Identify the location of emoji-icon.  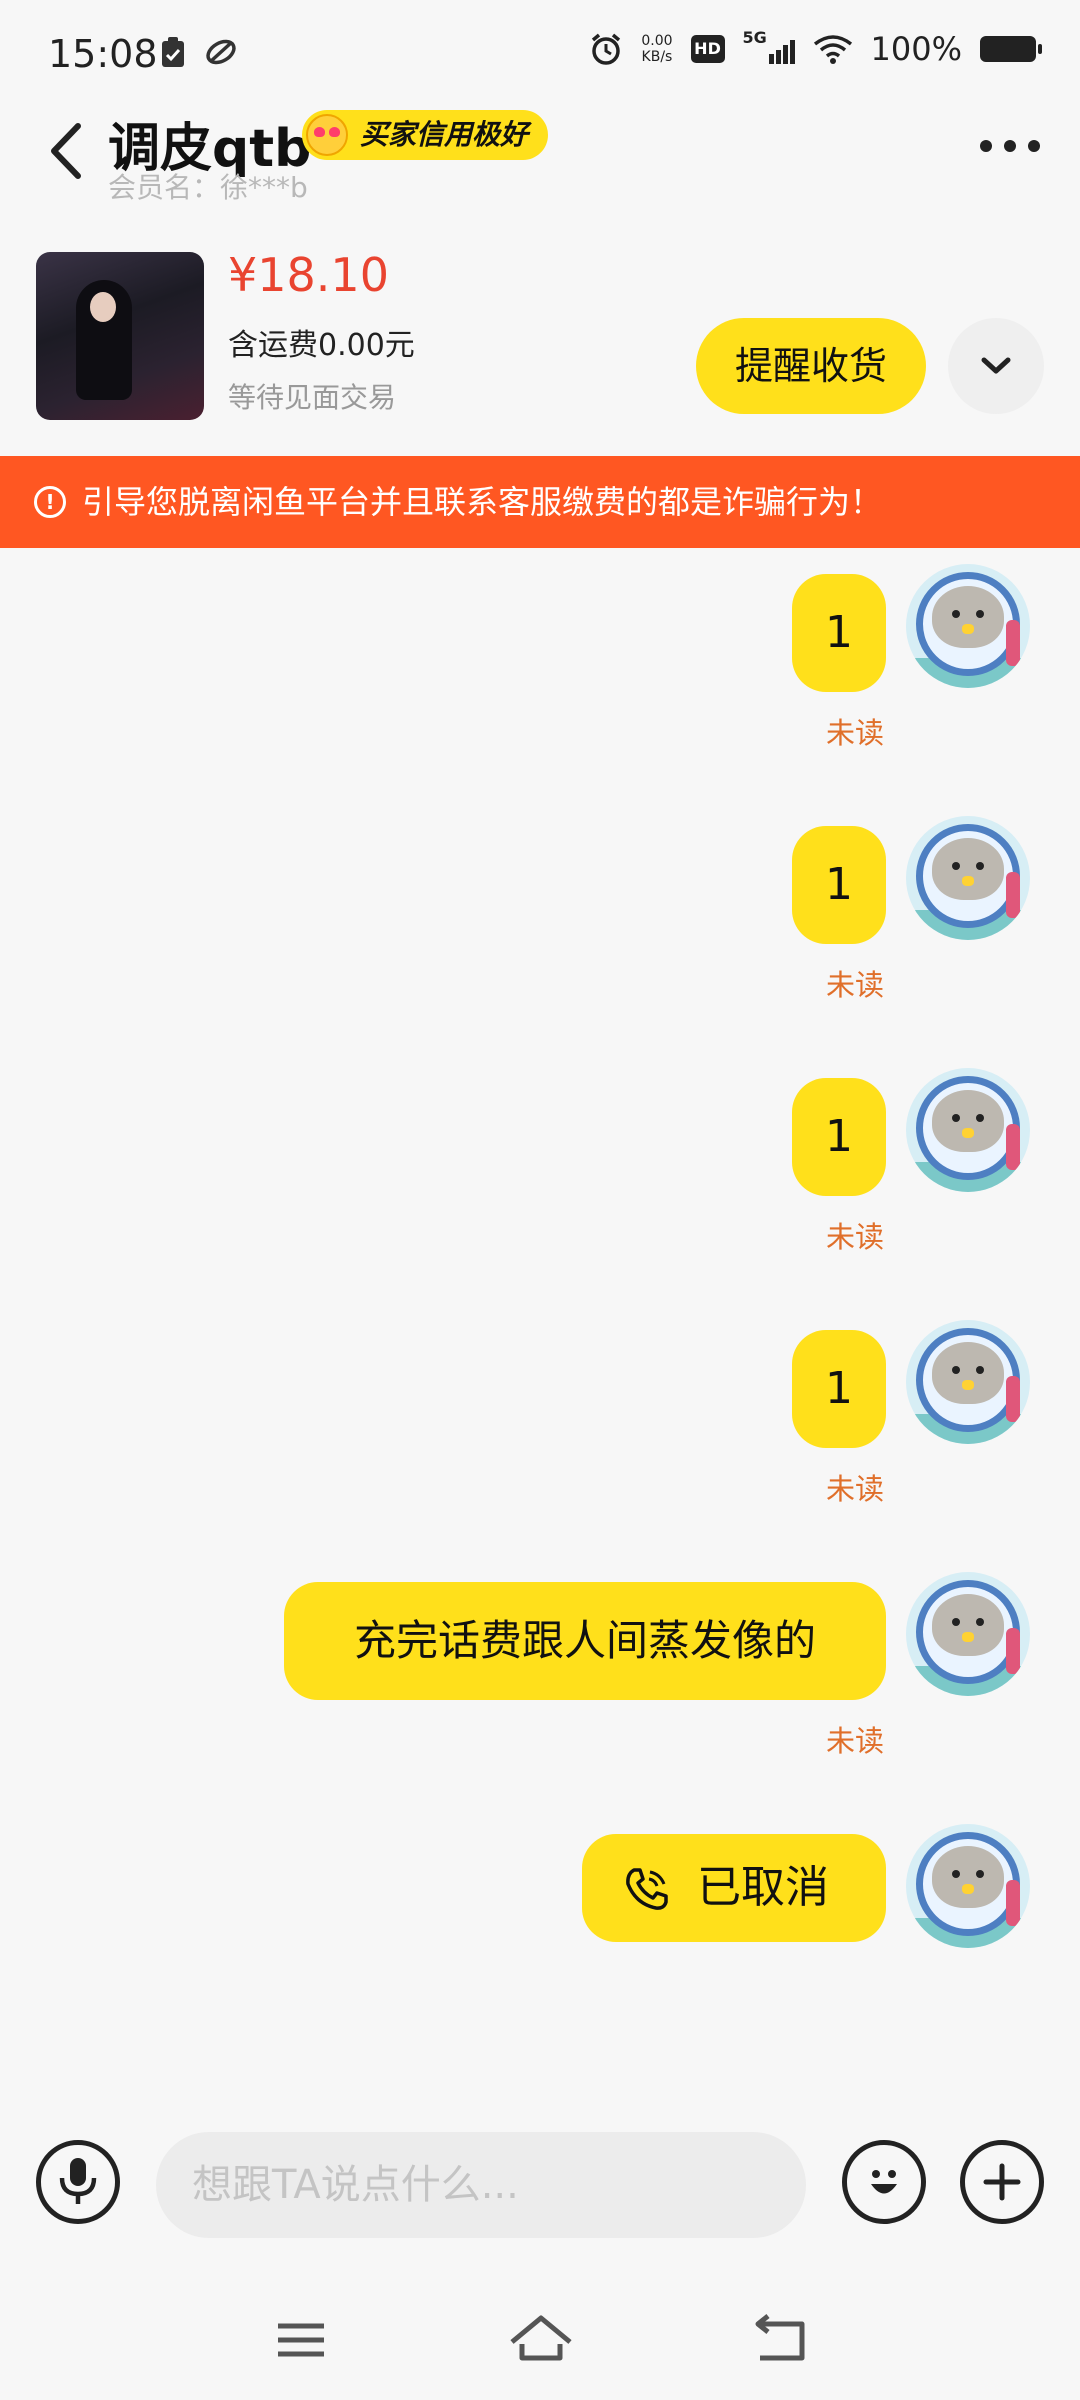
(884, 2182).